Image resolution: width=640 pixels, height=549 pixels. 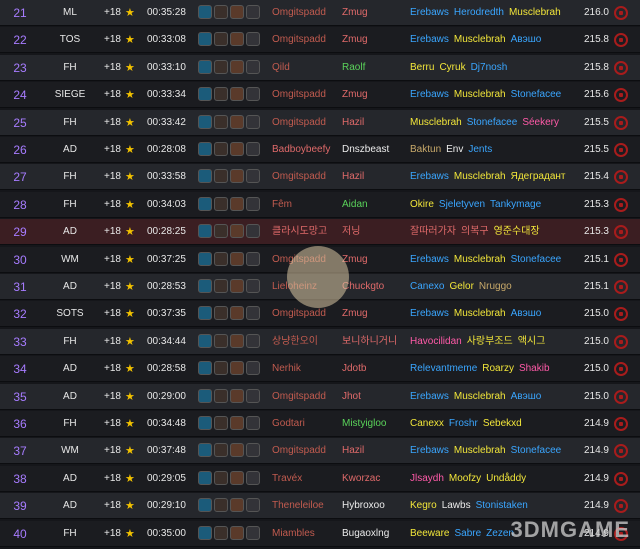 What do you see at coordinates (490, 341) in the screenshot?
I see `player-dps: 사랑부조드` at bounding box center [490, 341].